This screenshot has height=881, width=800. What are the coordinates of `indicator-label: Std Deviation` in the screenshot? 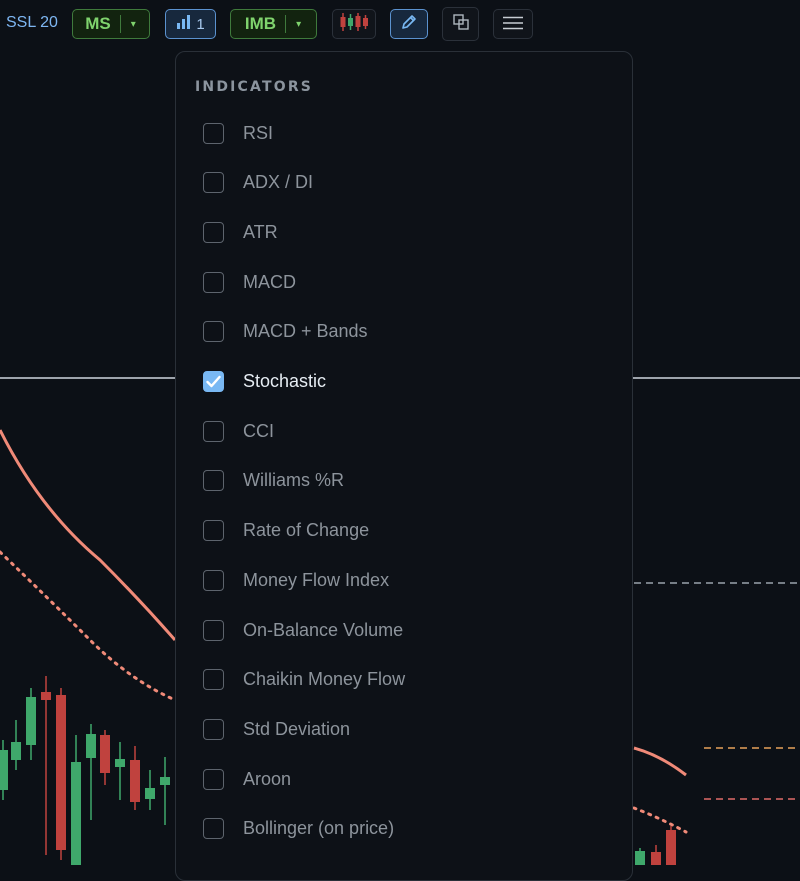 It's located at (297, 728).